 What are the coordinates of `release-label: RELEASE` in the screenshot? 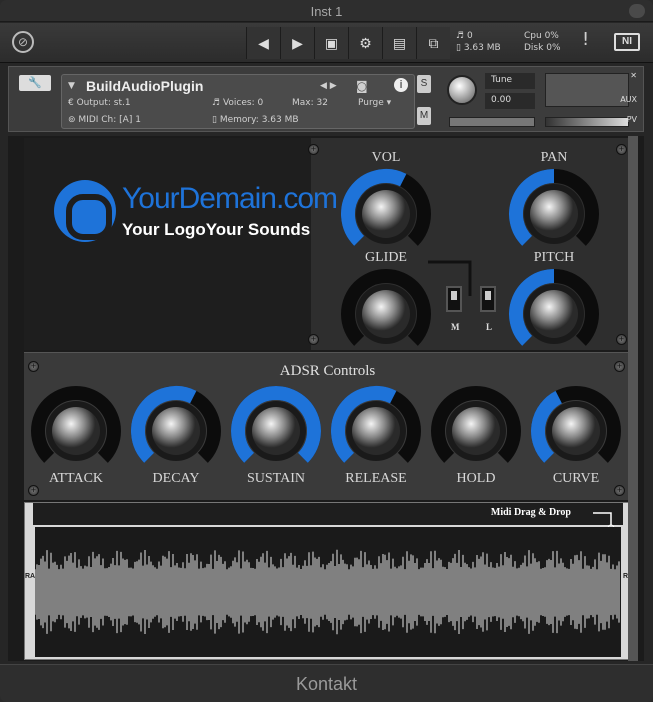 It's located at (376, 478).